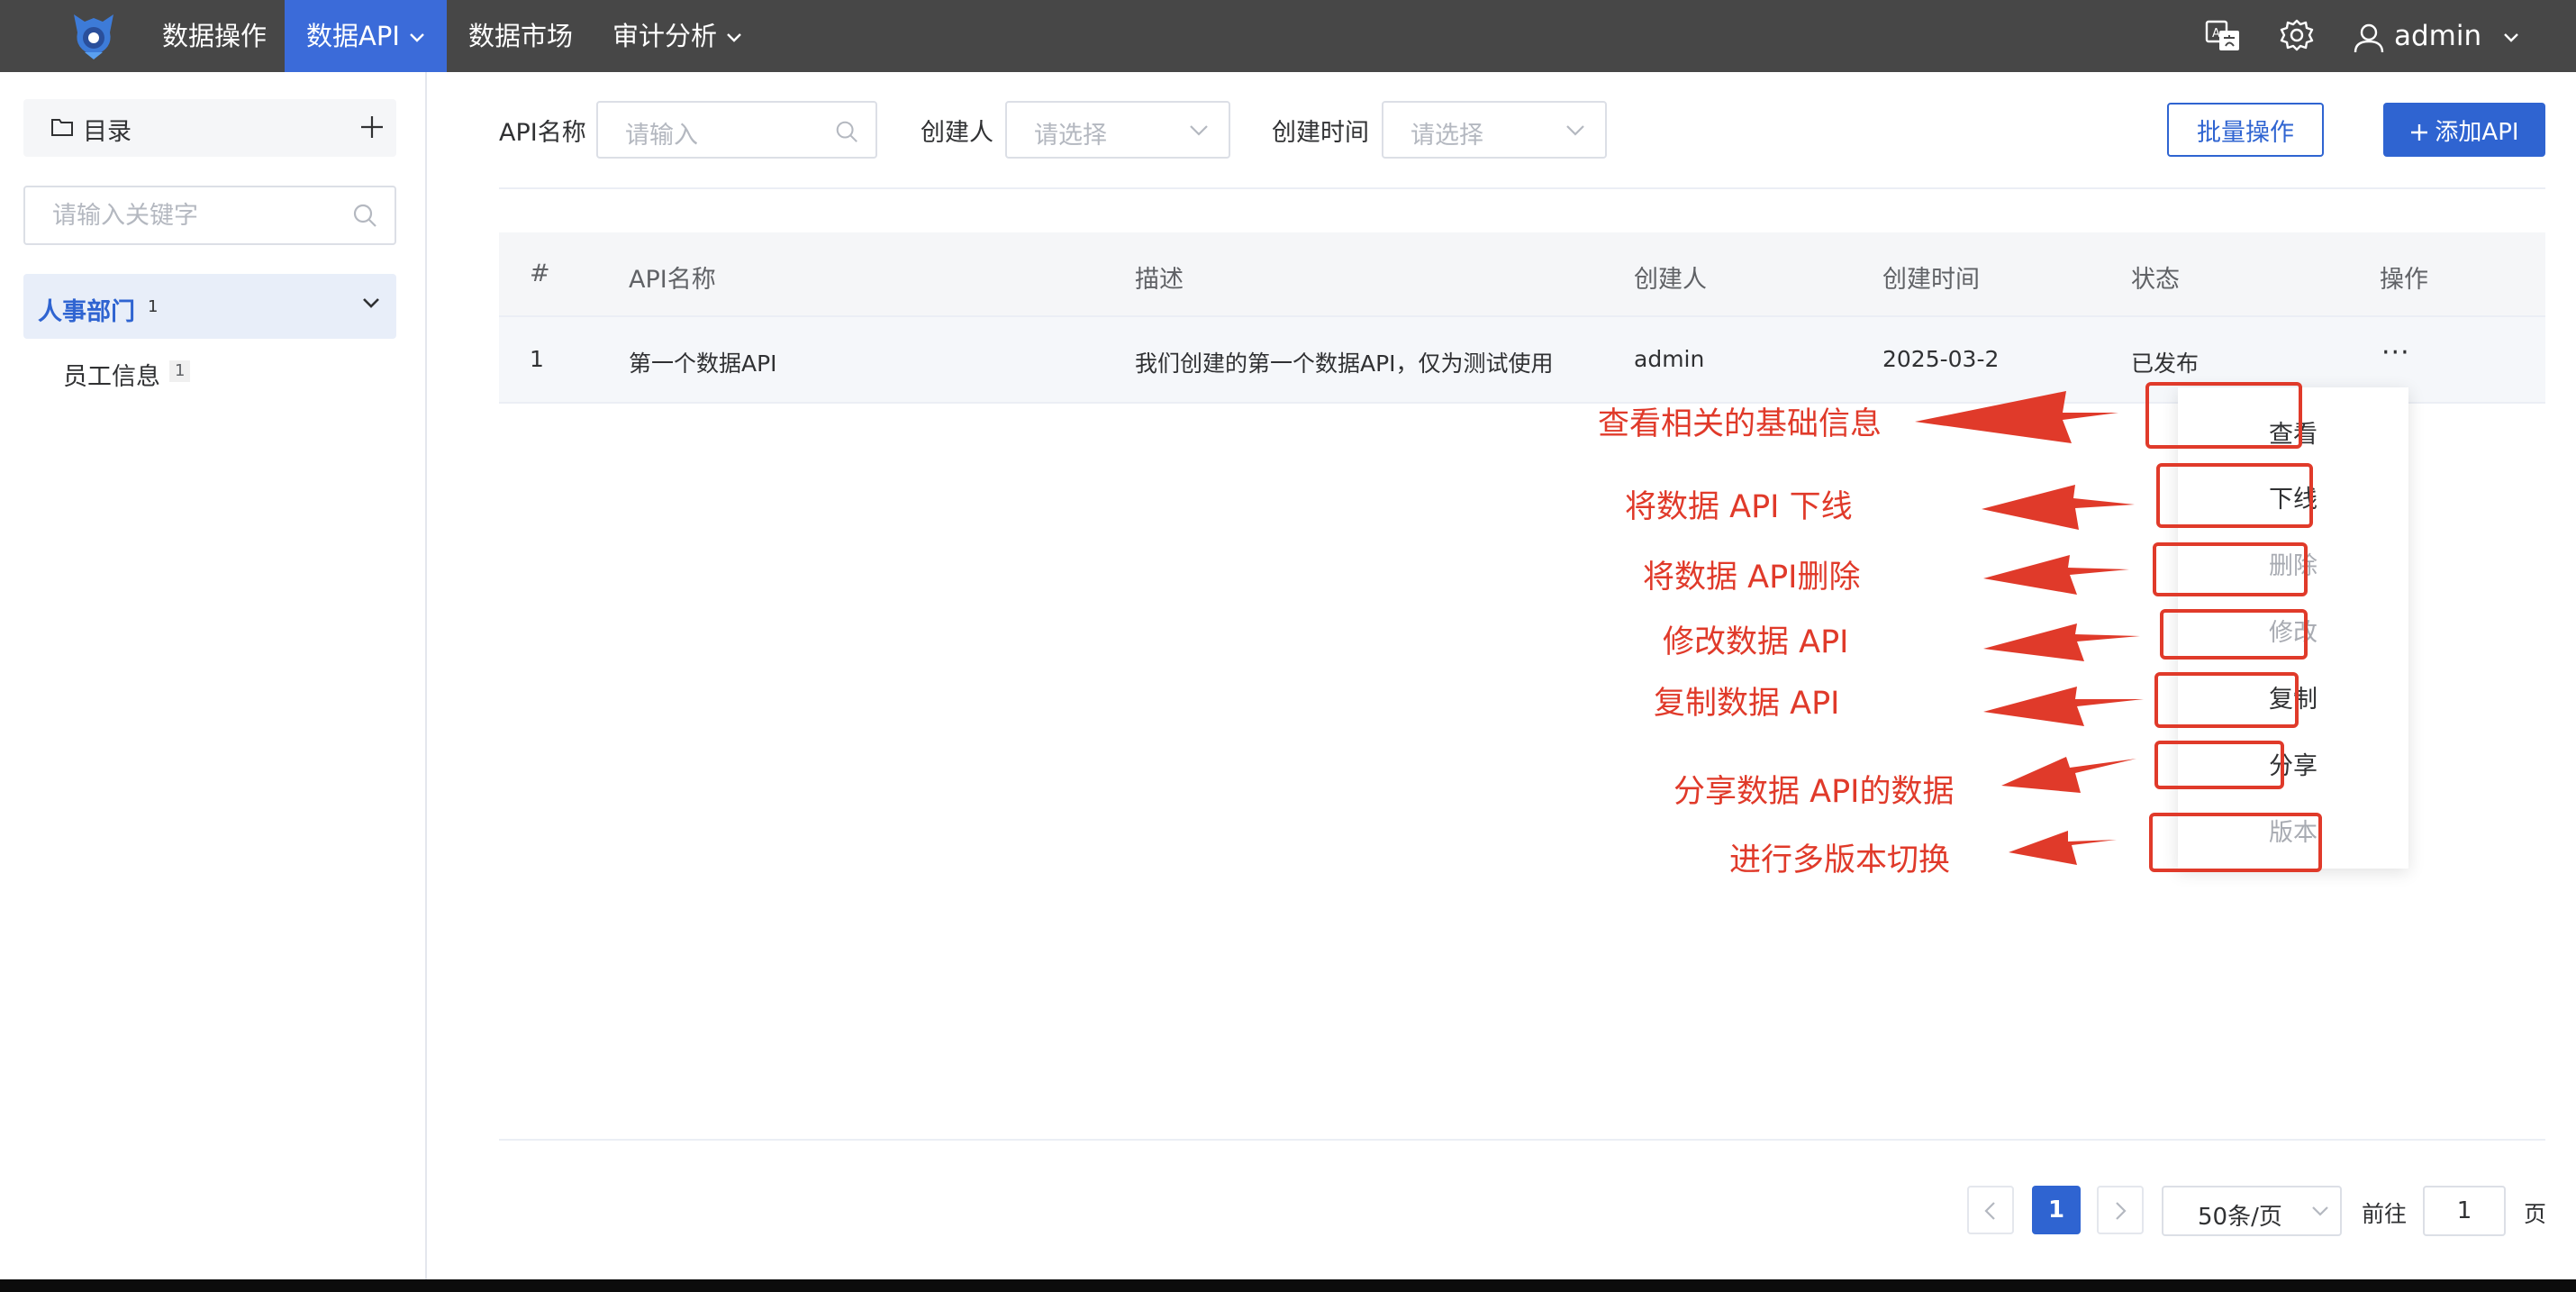  Describe the element at coordinates (1669, 359) in the screenshot. I see `cell-creator: admin` at that location.